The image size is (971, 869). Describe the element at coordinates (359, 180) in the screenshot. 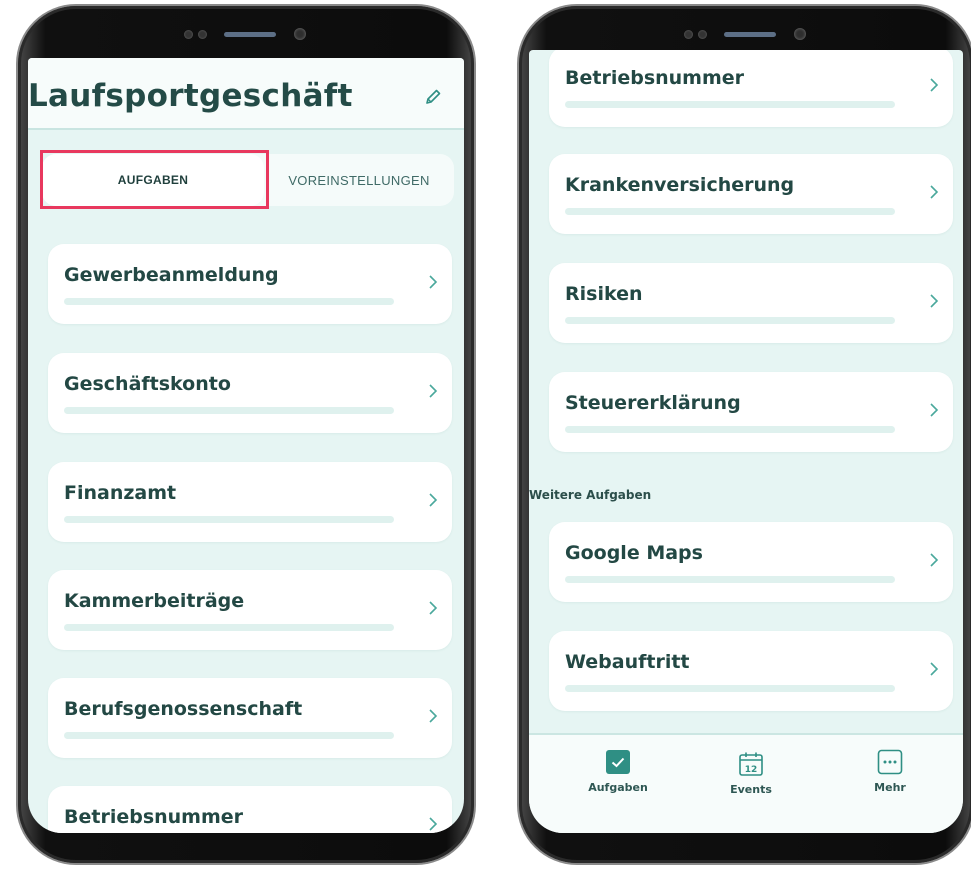

I see `tab-voreinstellungen: VOREINSTELLUNGEN` at that location.